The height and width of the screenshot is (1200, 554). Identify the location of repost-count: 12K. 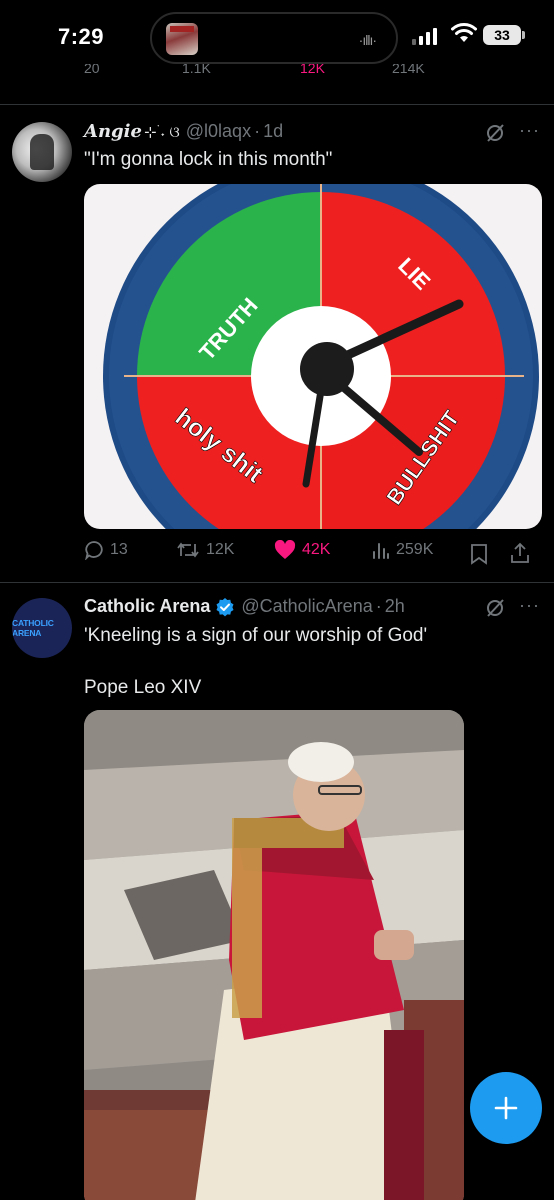
(220, 549).